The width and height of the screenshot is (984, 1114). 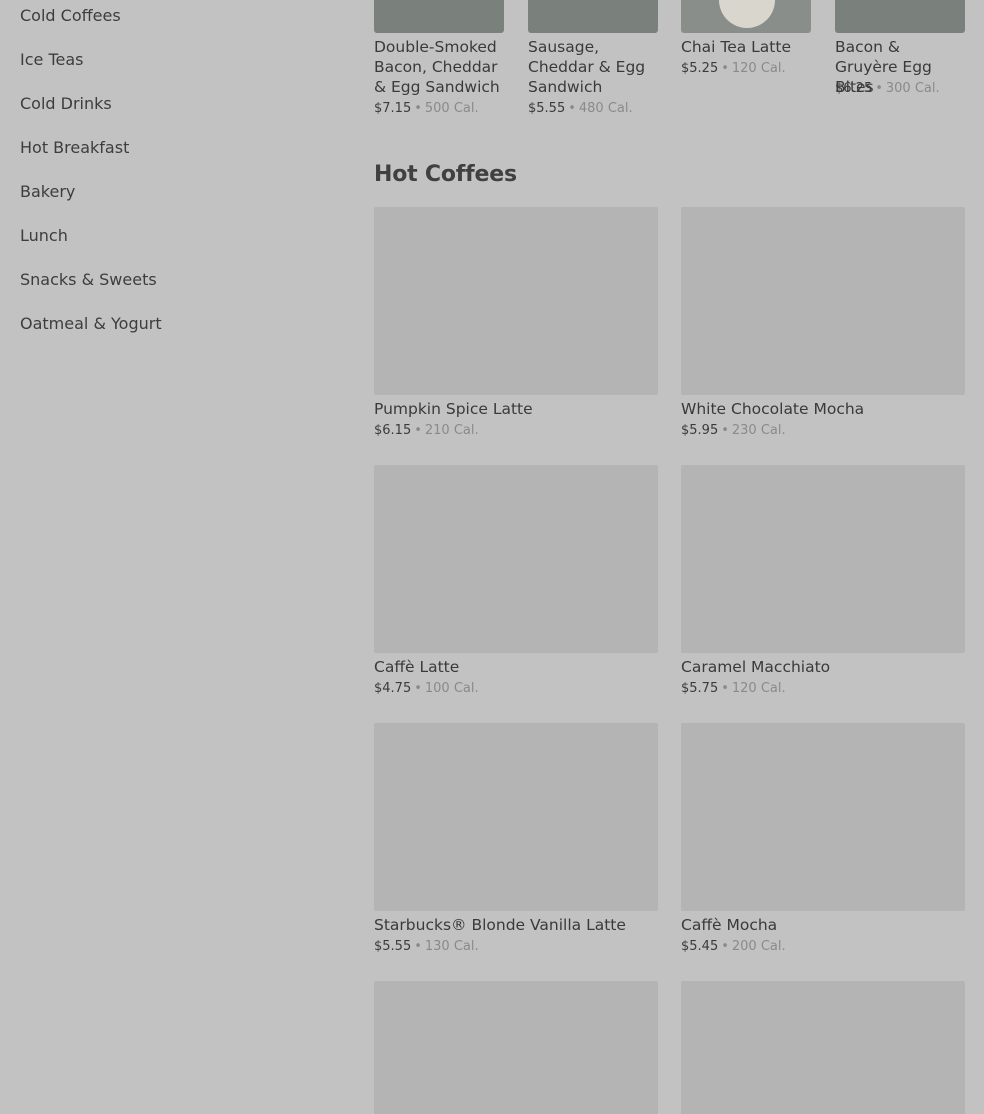 I want to click on product-price: $7.15, so click(x=393, y=108).